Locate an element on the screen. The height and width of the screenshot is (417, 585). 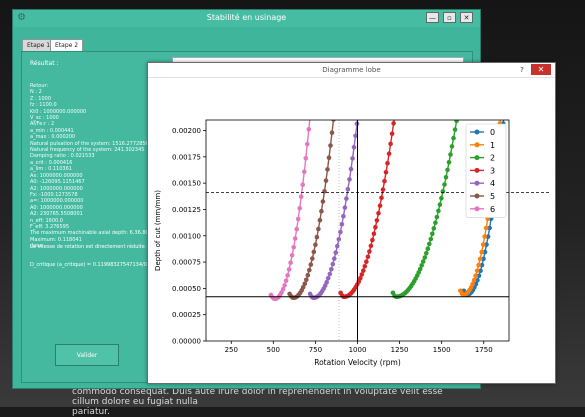
x-tick-label: 1500 is located at coordinates (442, 350).